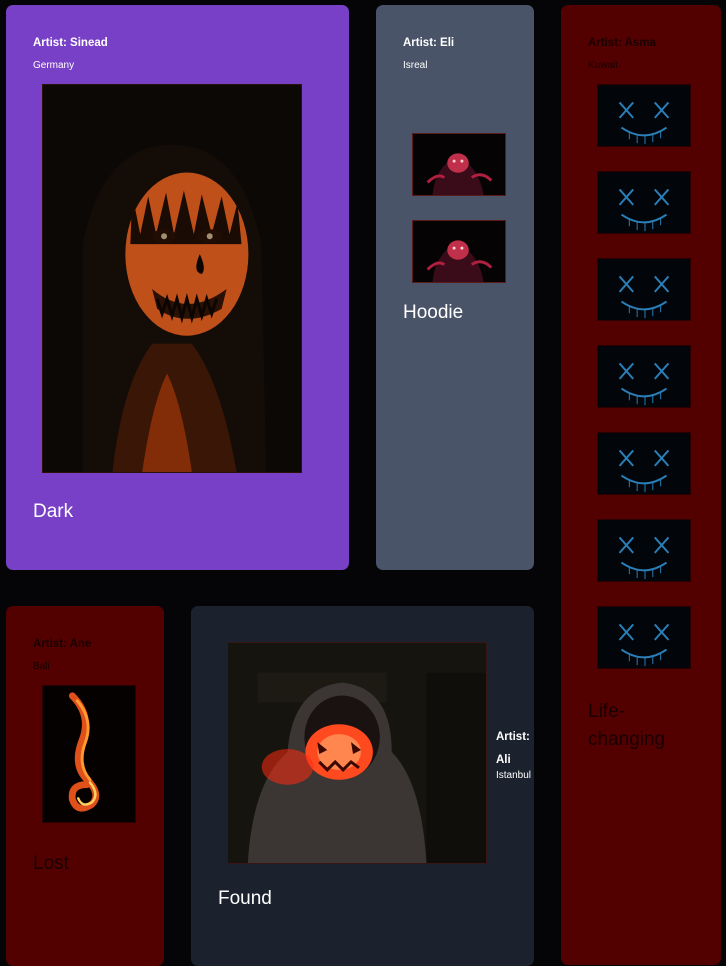 The image size is (726, 966). Describe the element at coordinates (70, 43) in the screenshot. I see `artist-name: Artist: Sinead` at that location.